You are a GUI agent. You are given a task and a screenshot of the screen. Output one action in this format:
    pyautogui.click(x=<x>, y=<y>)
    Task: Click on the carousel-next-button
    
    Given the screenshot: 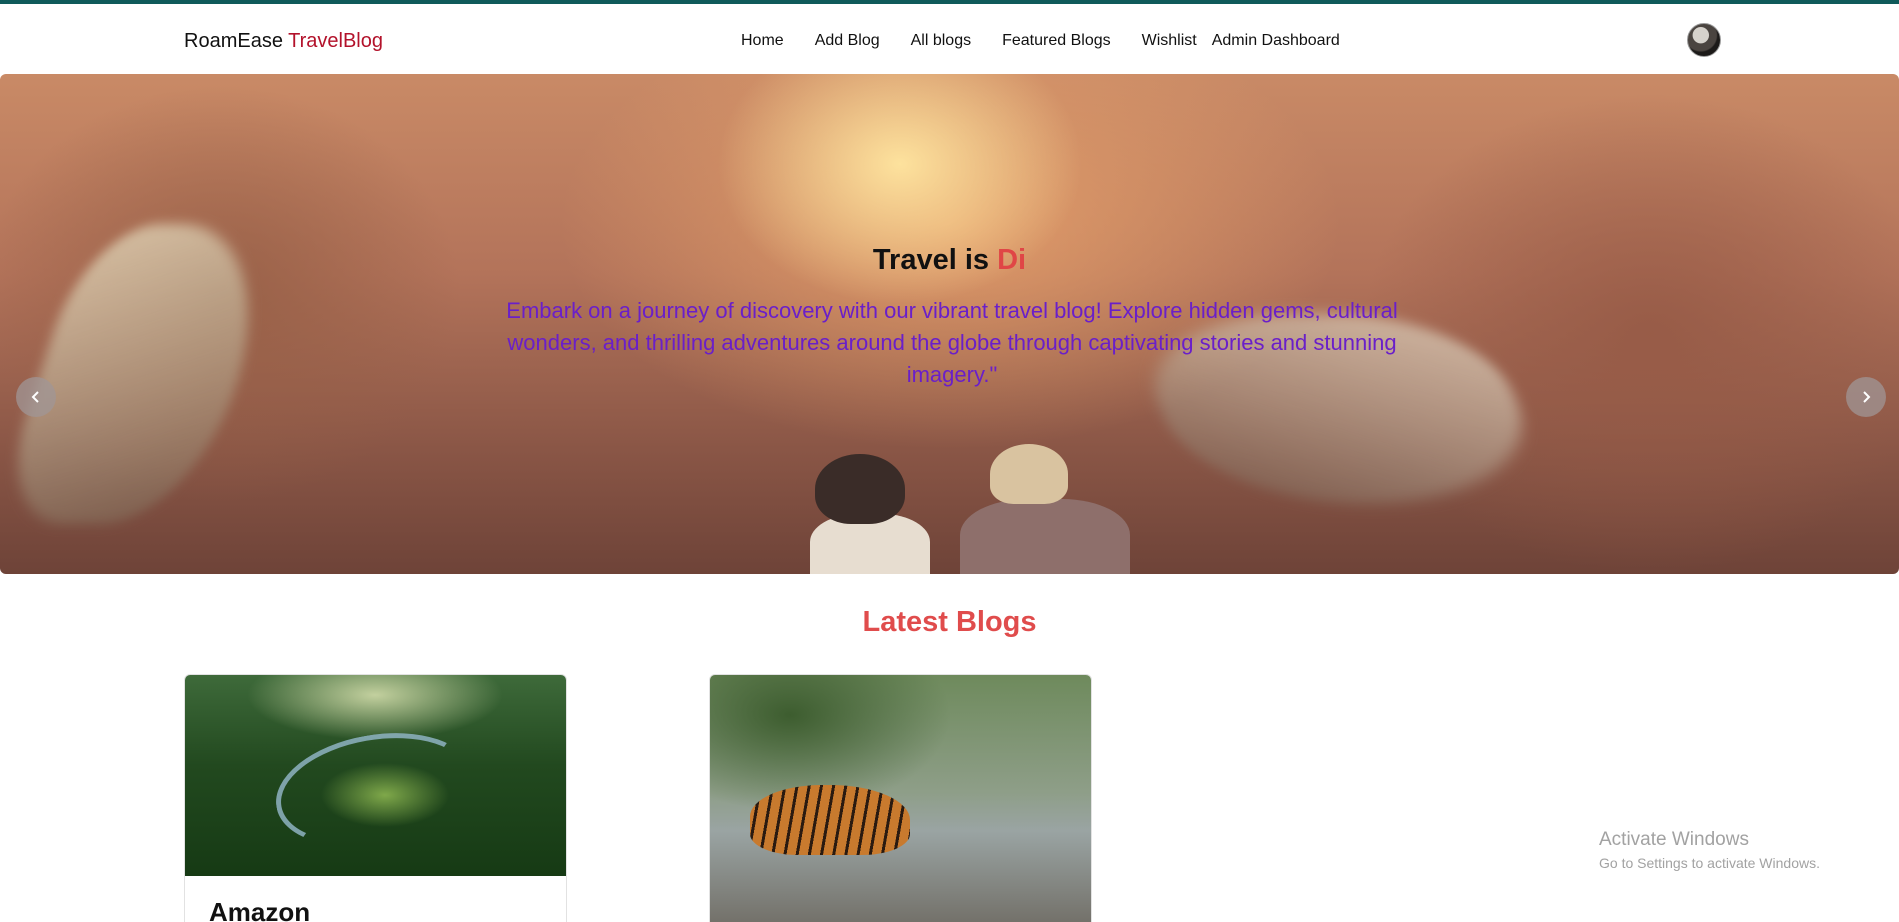 What is the action you would take?
    pyautogui.click(x=1866, y=397)
    